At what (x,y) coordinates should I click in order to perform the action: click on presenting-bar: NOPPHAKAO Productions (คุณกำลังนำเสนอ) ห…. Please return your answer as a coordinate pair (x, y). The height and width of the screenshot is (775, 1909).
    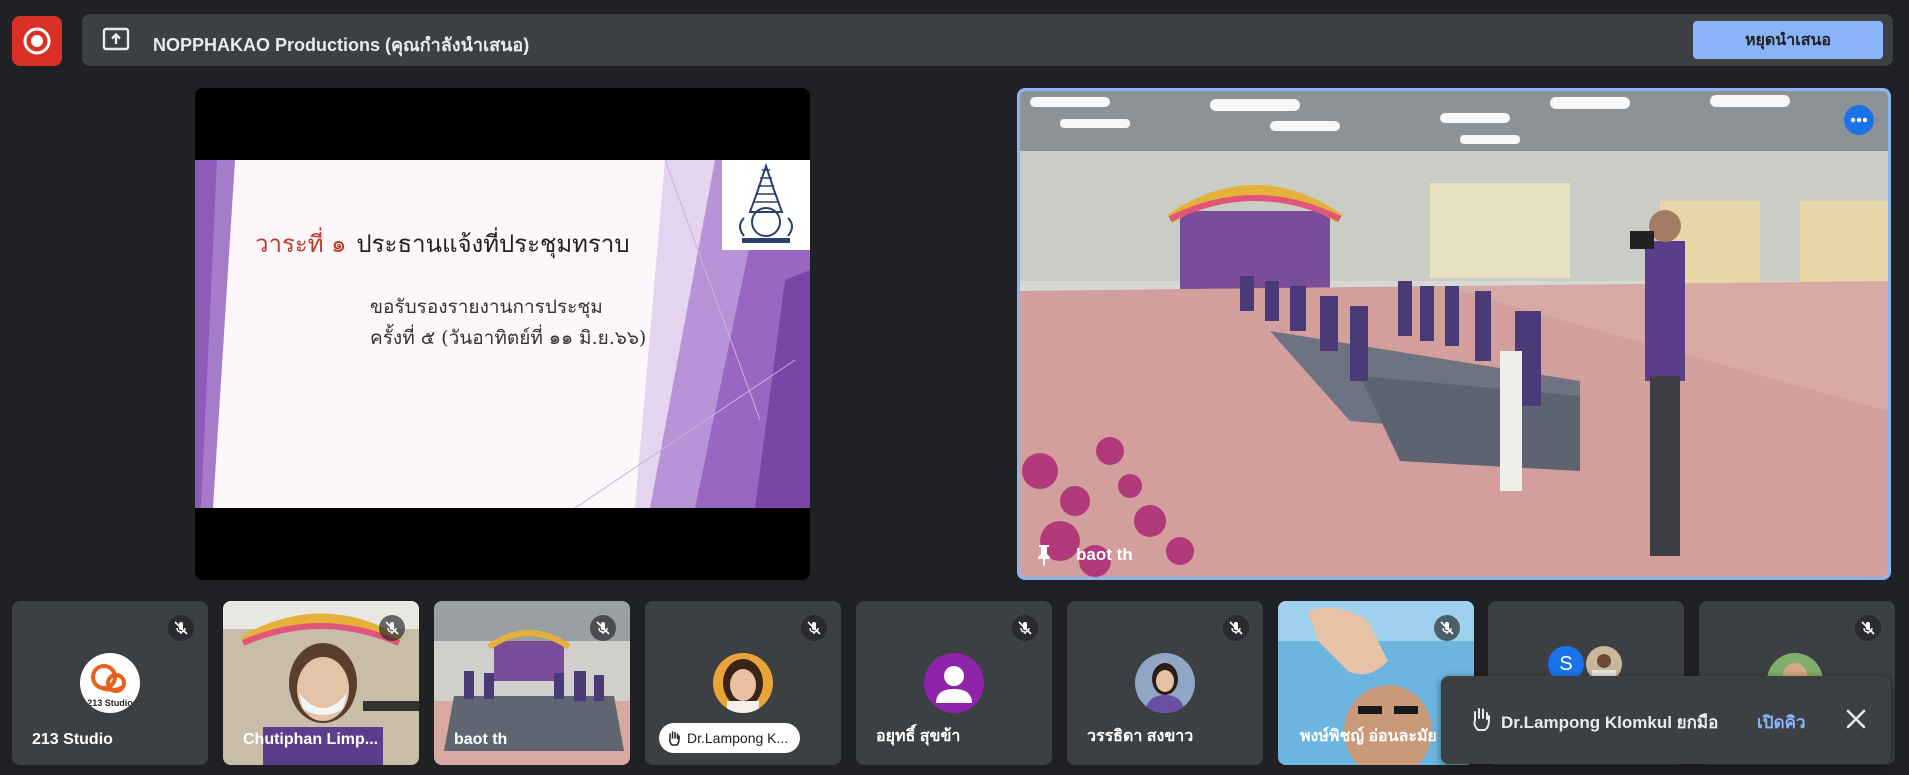
    Looking at the image, I should click on (987, 40).